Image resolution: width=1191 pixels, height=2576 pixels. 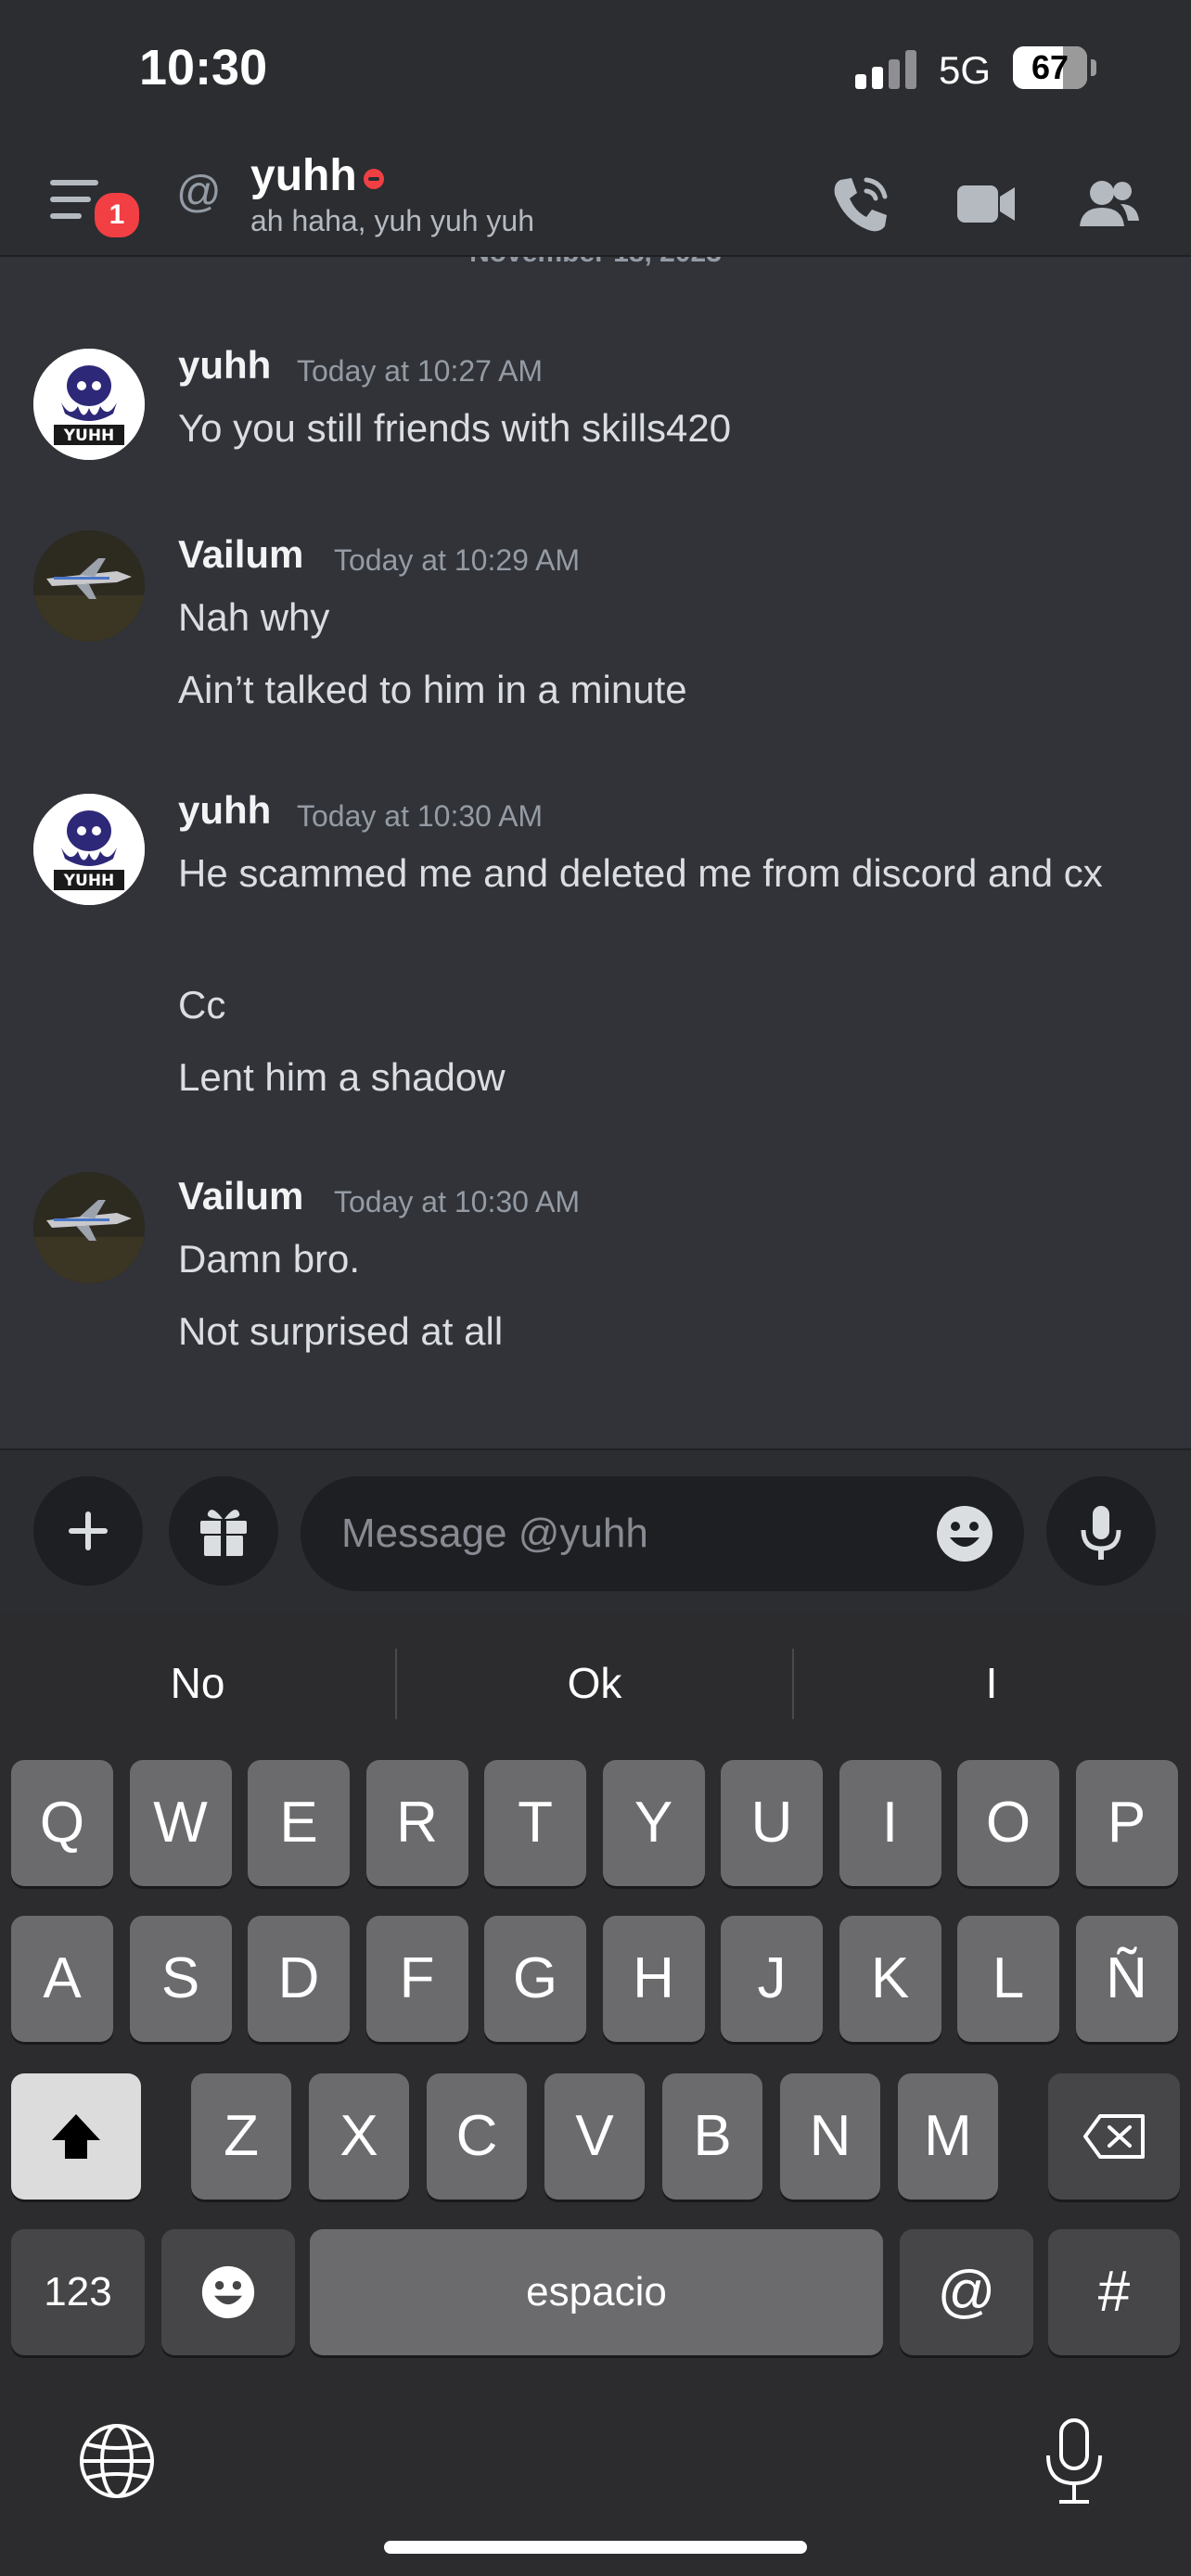 I want to click on key-z: Z, so click(x=241, y=2137).